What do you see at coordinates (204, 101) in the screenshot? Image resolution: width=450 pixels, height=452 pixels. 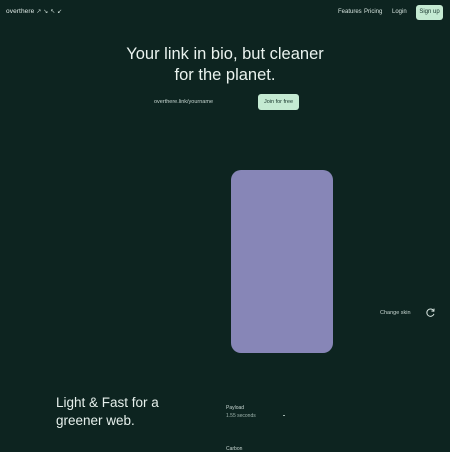 I see `username-claim-input` at bounding box center [204, 101].